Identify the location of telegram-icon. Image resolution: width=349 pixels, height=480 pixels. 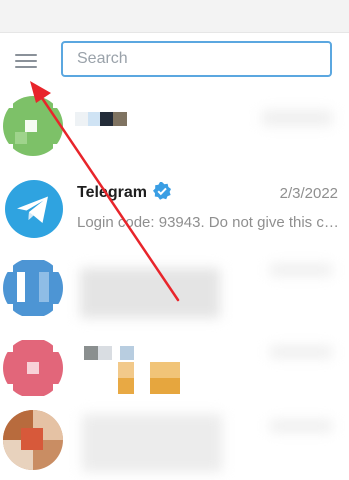
(32, 209).